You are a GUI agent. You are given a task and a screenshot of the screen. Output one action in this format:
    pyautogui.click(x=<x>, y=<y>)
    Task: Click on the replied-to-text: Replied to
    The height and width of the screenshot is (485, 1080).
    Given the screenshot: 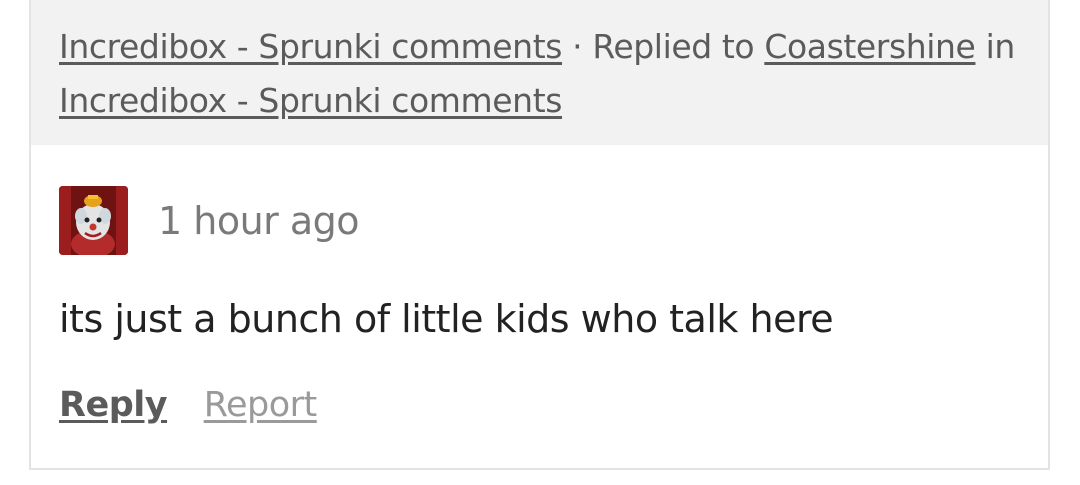 What is the action you would take?
    pyautogui.click(x=673, y=46)
    